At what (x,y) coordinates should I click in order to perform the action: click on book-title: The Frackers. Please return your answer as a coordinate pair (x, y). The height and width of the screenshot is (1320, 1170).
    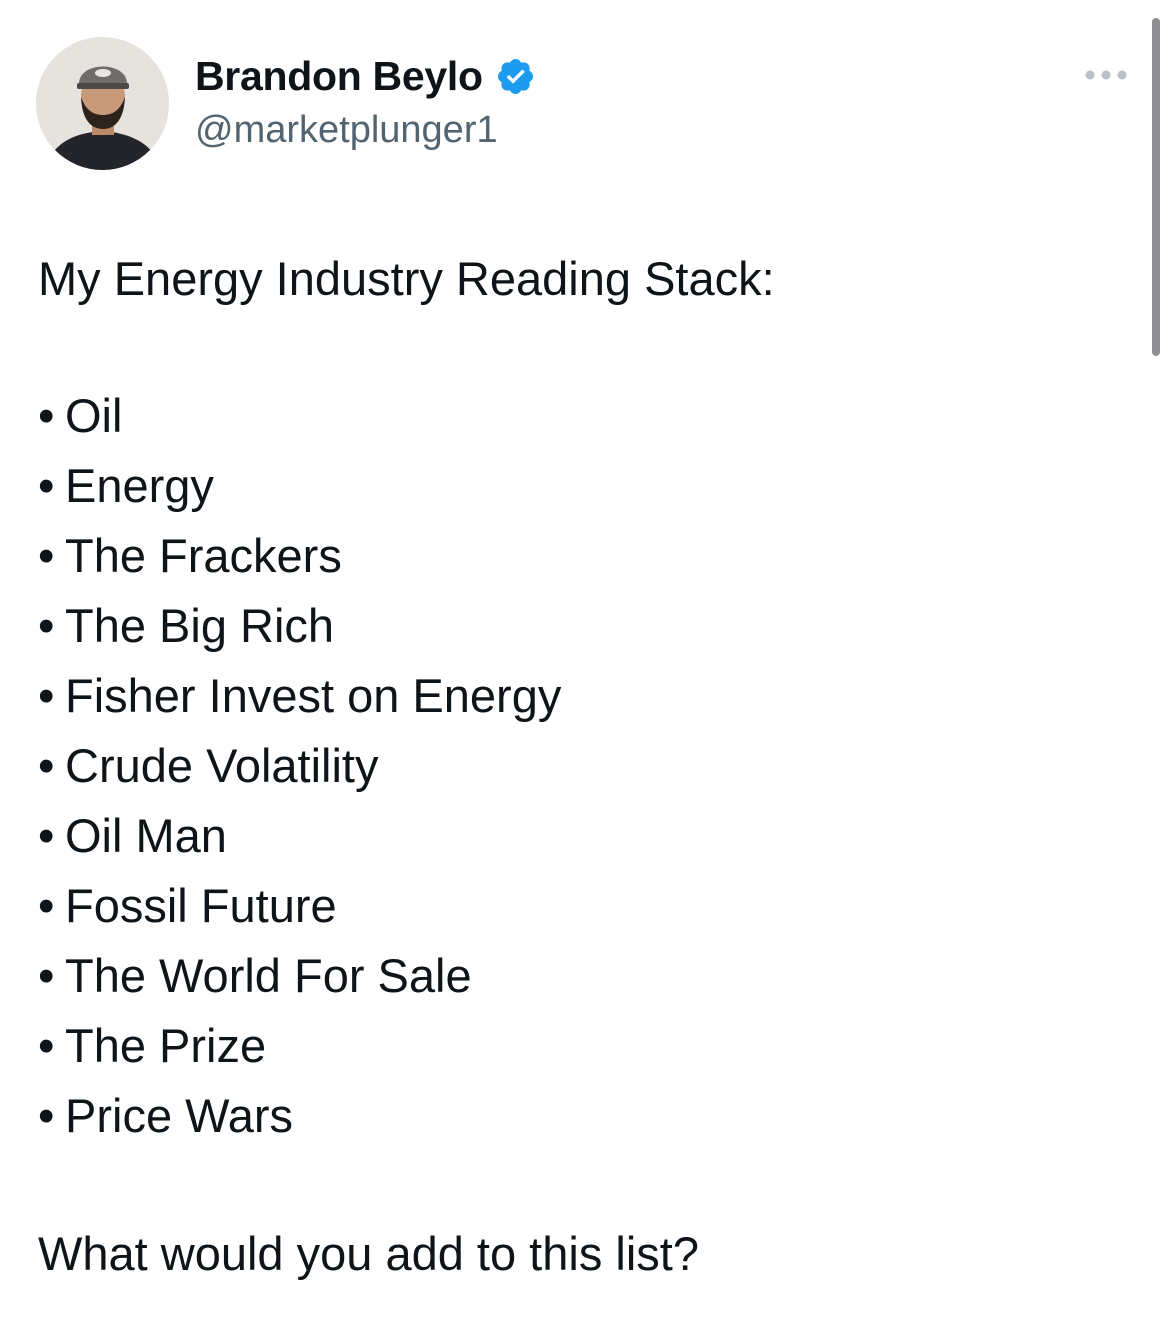
    Looking at the image, I should click on (203, 555).